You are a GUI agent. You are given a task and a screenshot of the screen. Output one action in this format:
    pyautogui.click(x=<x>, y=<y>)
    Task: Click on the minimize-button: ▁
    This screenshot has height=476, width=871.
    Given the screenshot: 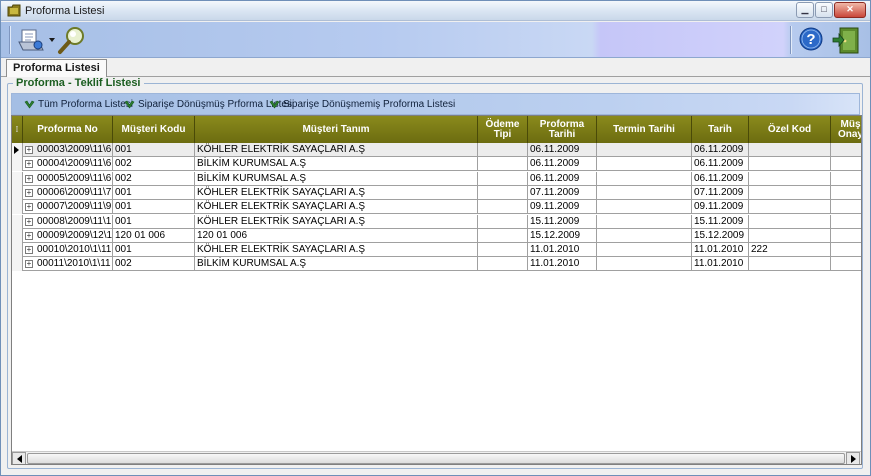 What is the action you would take?
    pyautogui.click(x=805, y=10)
    